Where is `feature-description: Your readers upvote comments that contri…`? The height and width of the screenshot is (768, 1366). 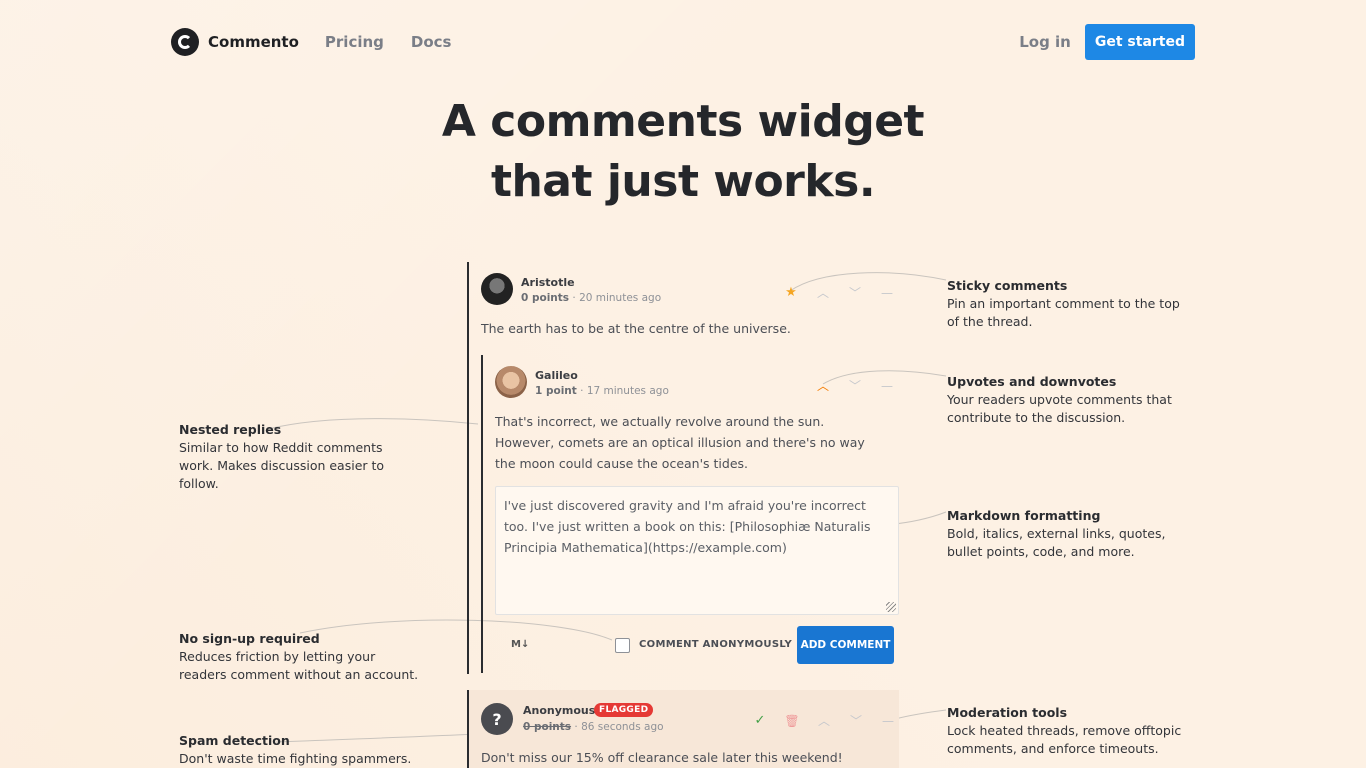
feature-description: Your readers upvote comments that contri… is located at coordinates (1059, 408).